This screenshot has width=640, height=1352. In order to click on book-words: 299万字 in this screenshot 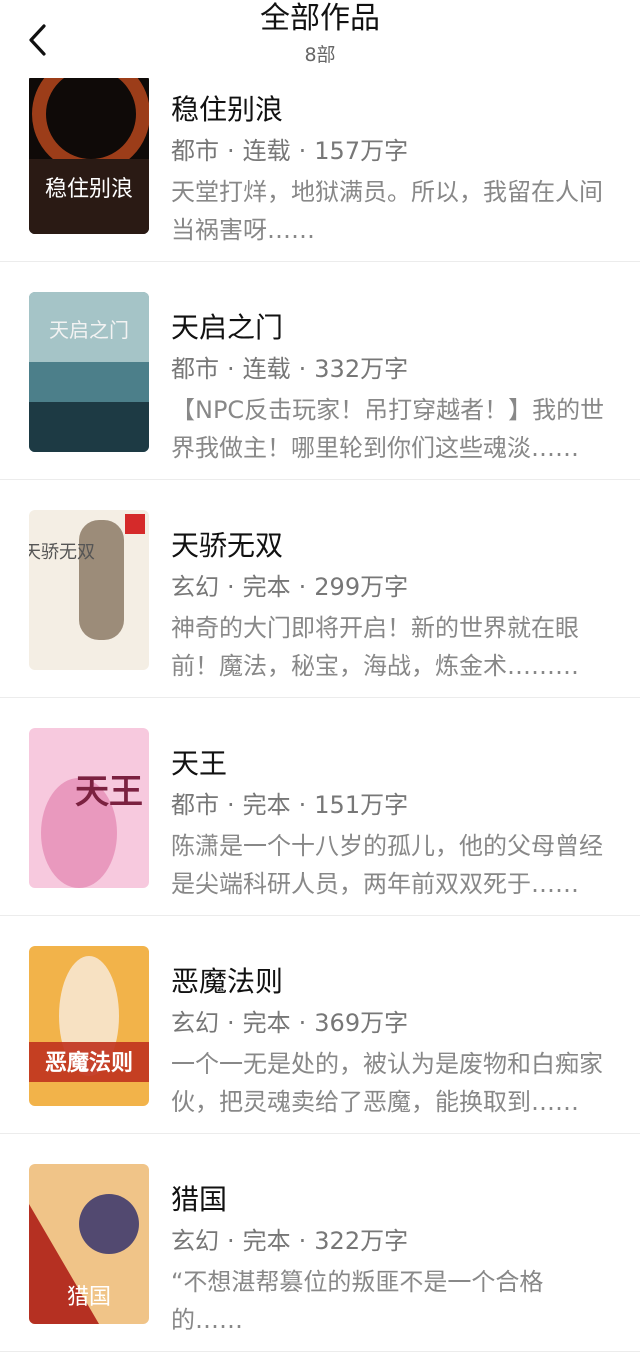, I will do `click(361, 587)`.